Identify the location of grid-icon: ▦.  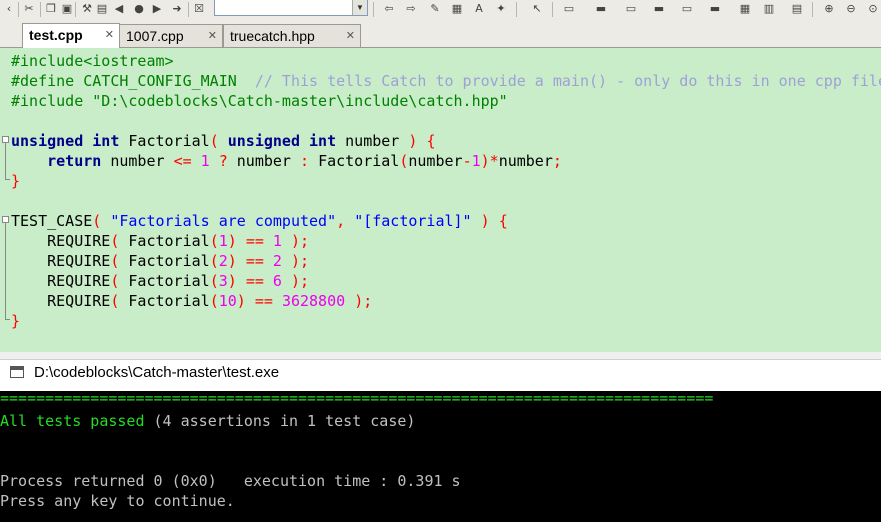
(745, 9).